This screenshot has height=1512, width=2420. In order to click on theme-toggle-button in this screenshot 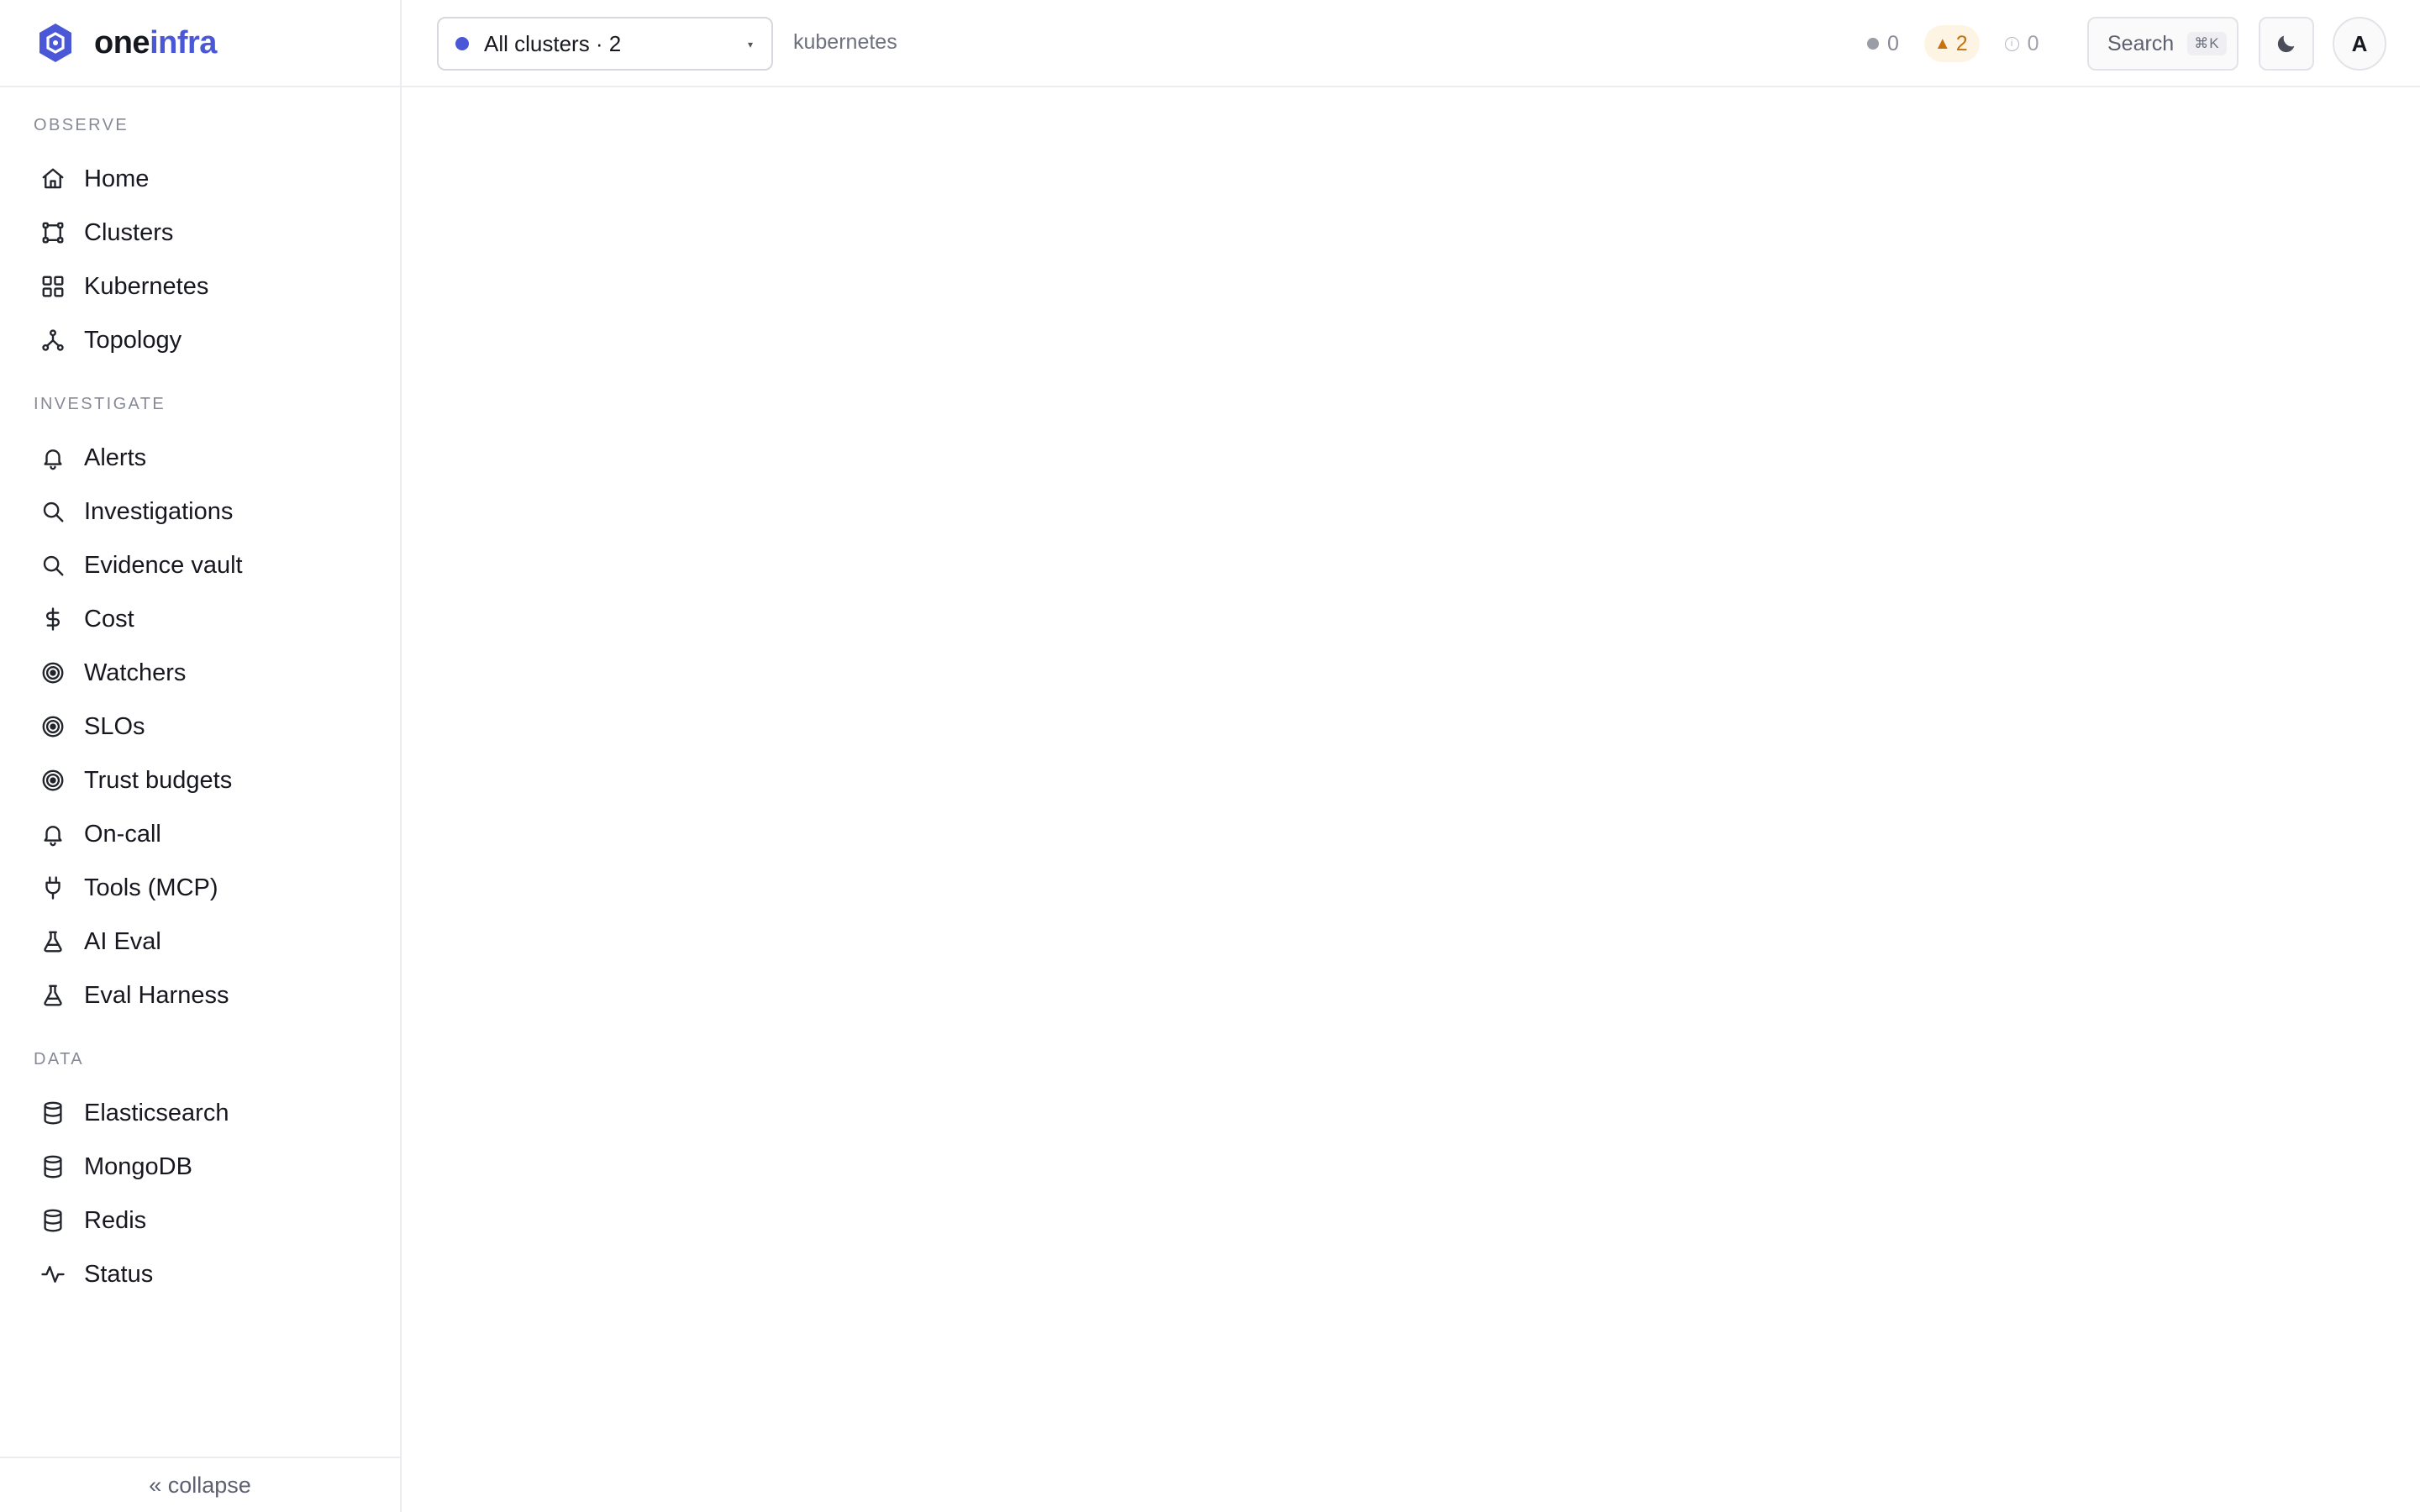, I will do `click(2286, 44)`.